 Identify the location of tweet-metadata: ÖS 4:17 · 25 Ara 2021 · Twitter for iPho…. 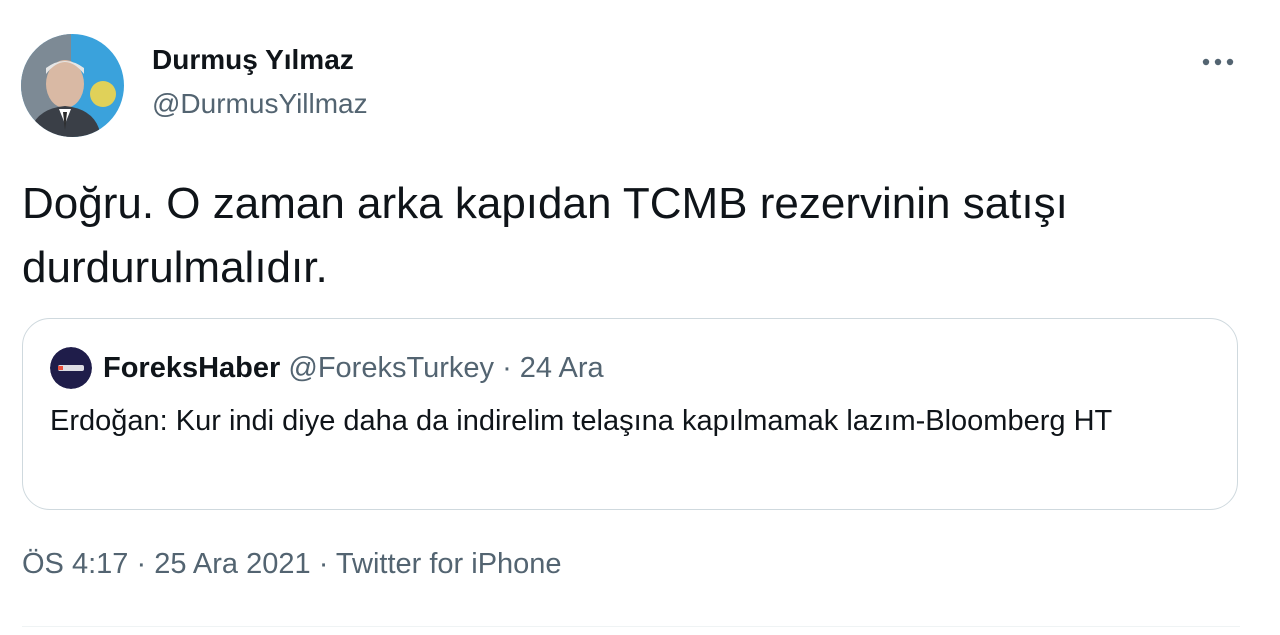
(292, 564).